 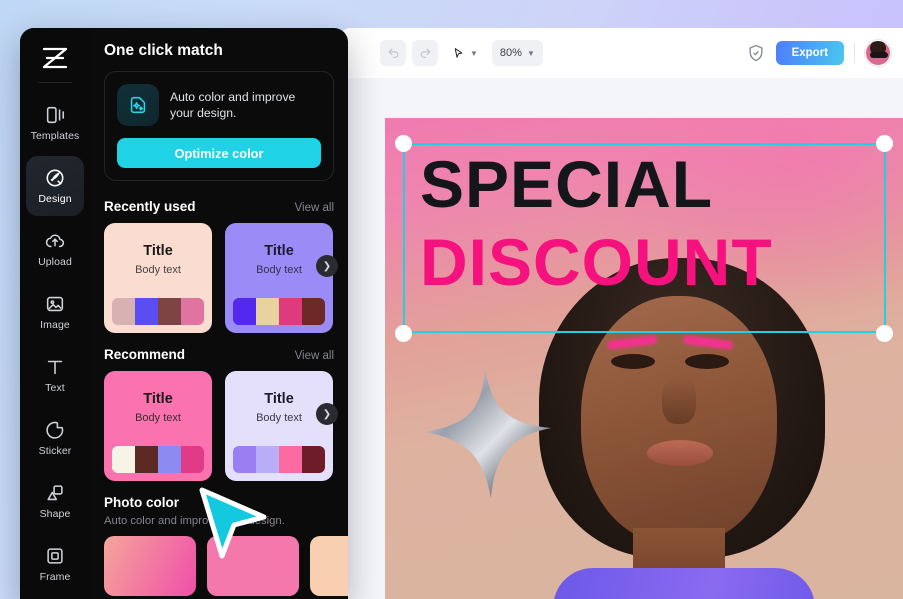 What do you see at coordinates (194, 521) in the screenshot?
I see `photo-color-subtitle: Auto color and improve your design.` at bounding box center [194, 521].